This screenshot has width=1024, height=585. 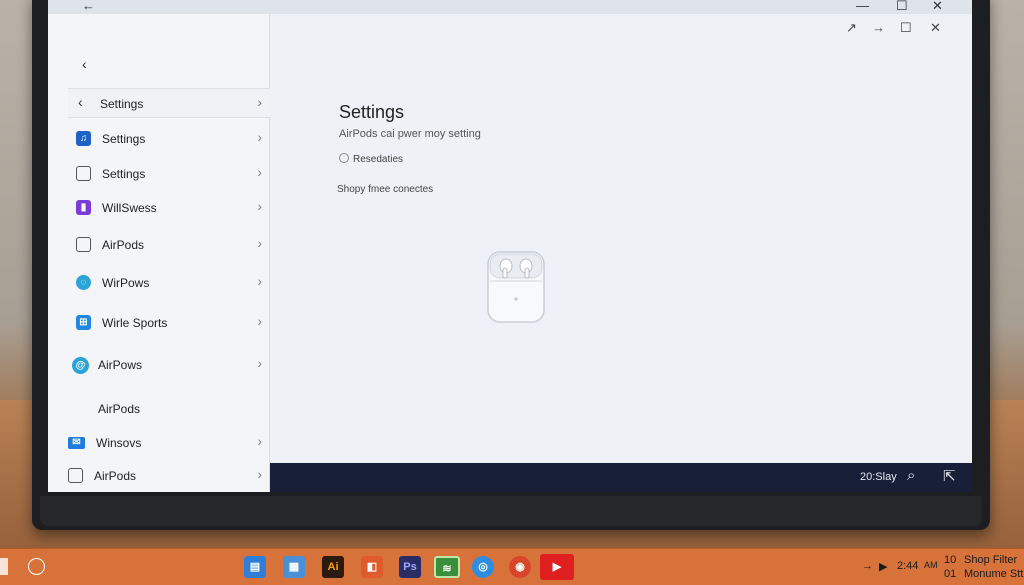 What do you see at coordinates (935, 28) in the screenshot?
I see `close-icon: ✕` at bounding box center [935, 28].